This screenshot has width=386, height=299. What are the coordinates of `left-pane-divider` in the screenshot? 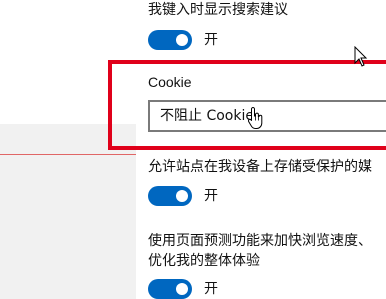 It's located at (68, 154).